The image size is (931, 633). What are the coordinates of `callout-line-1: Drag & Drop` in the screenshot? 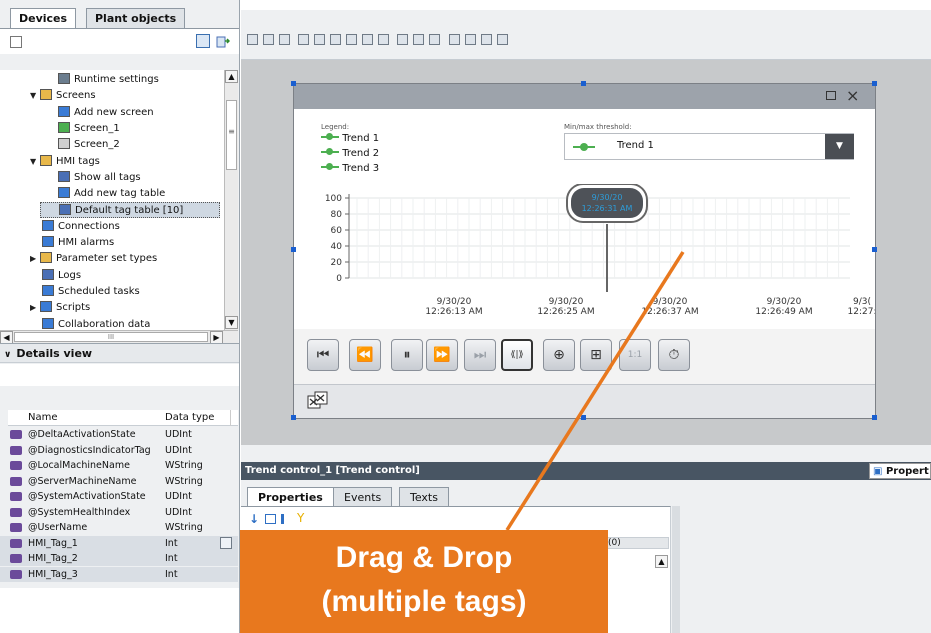 It's located at (424, 557).